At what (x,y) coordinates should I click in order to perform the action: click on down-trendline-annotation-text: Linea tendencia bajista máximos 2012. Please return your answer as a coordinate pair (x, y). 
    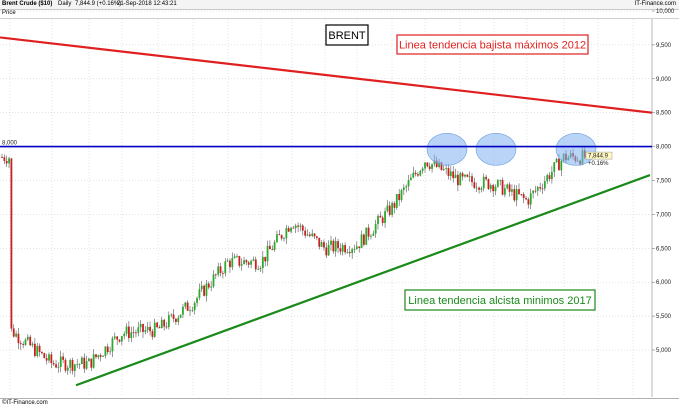
    Looking at the image, I should click on (492, 45).